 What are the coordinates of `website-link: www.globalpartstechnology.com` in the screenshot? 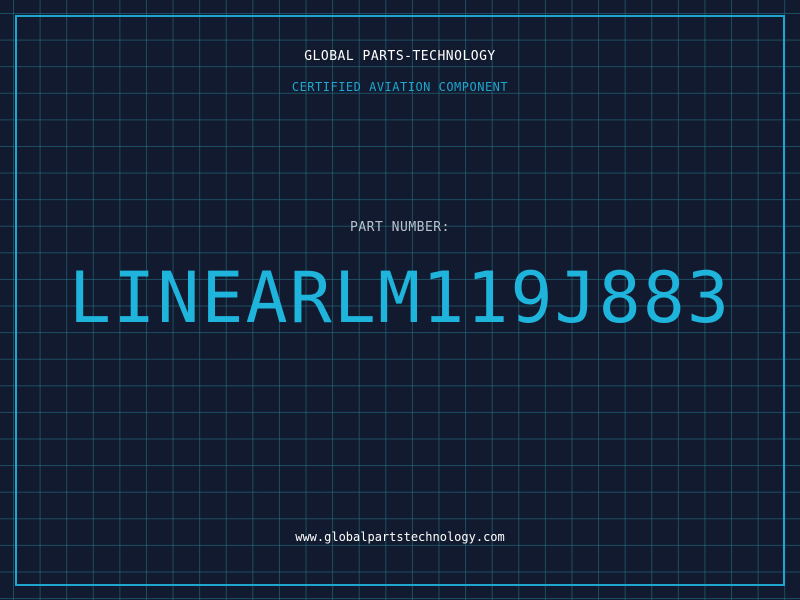 It's located at (400, 537).